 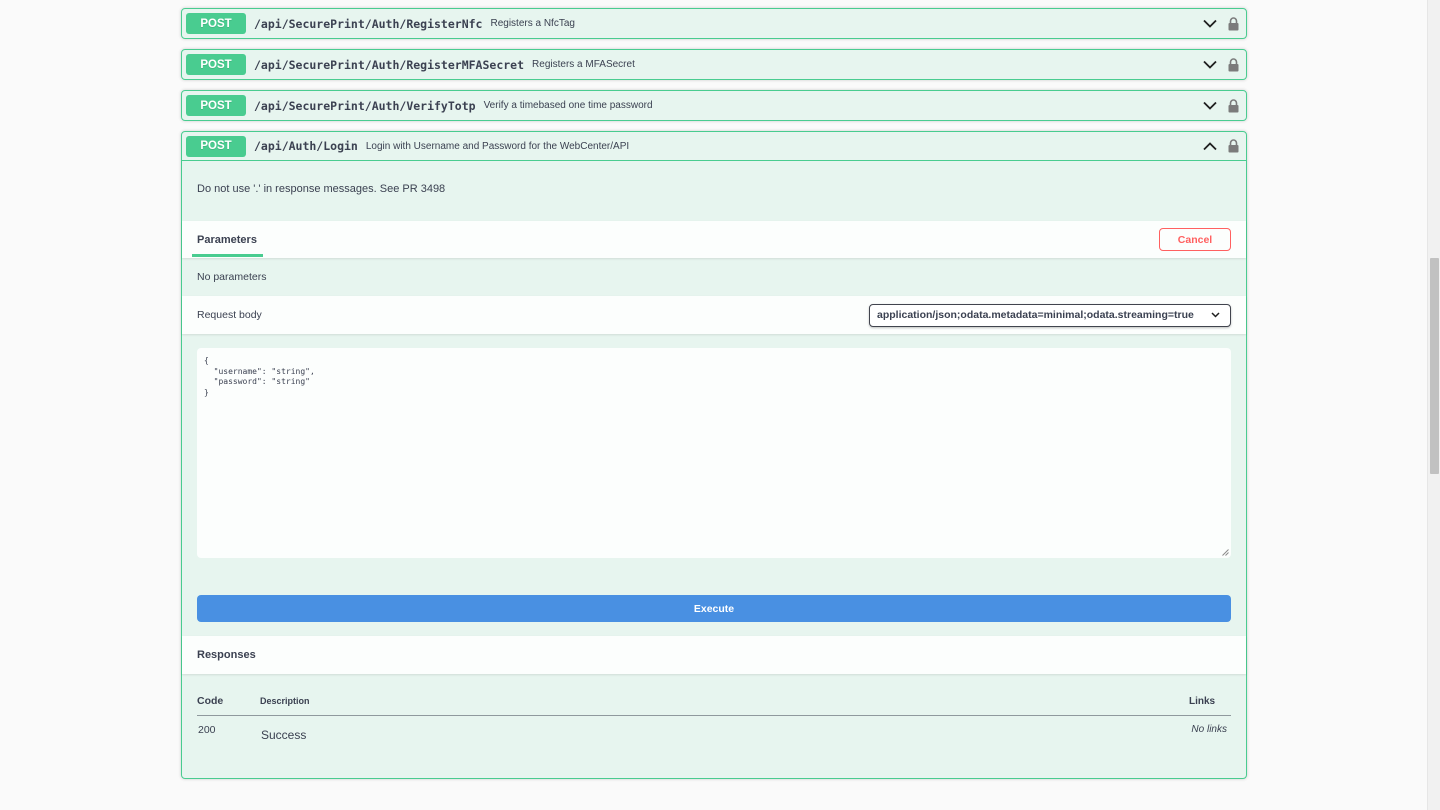 I want to click on request-body-label: Request body, so click(x=229, y=315).